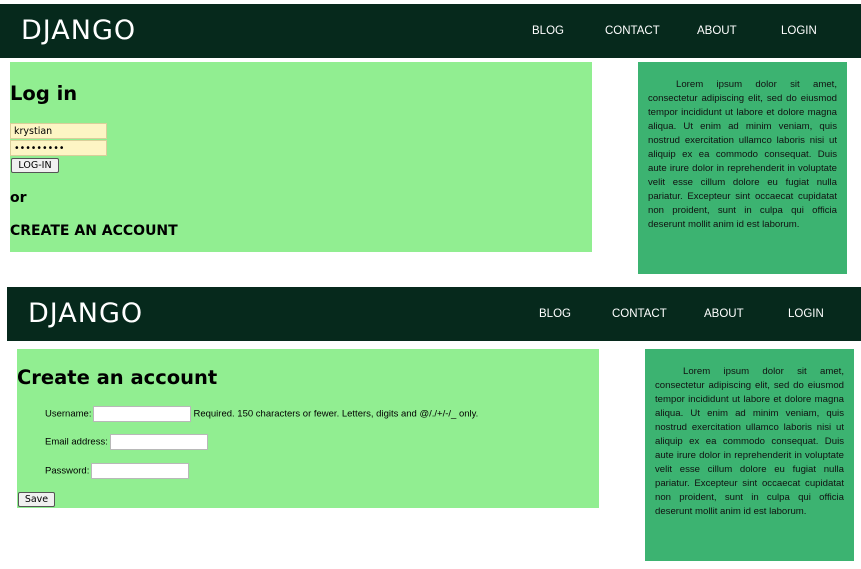  What do you see at coordinates (67, 471) in the screenshot?
I see `password-label: Password:` at bounding box center [67, 471].